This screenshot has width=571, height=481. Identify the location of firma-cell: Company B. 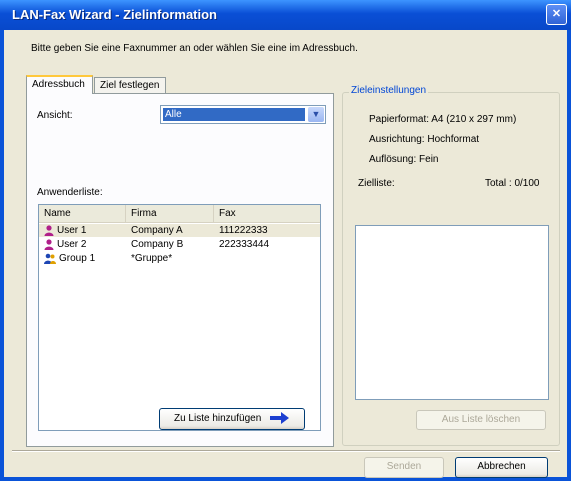
(157, 244).